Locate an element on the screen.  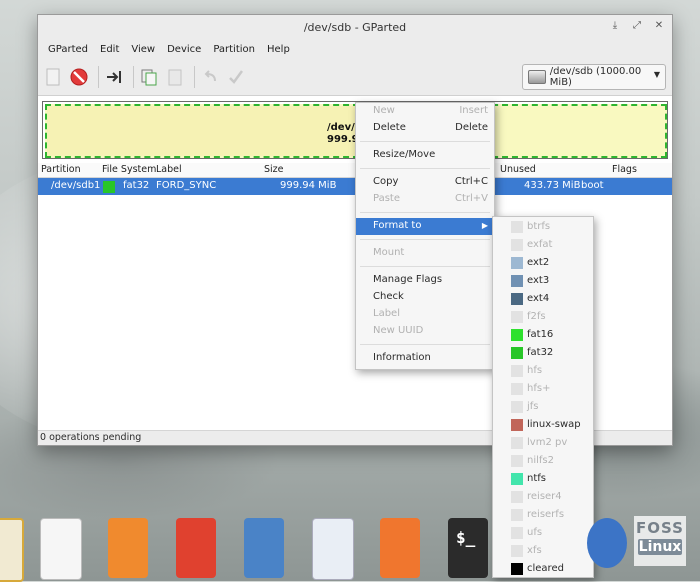
col-partition: Partition is located at coordinates (61, 169).